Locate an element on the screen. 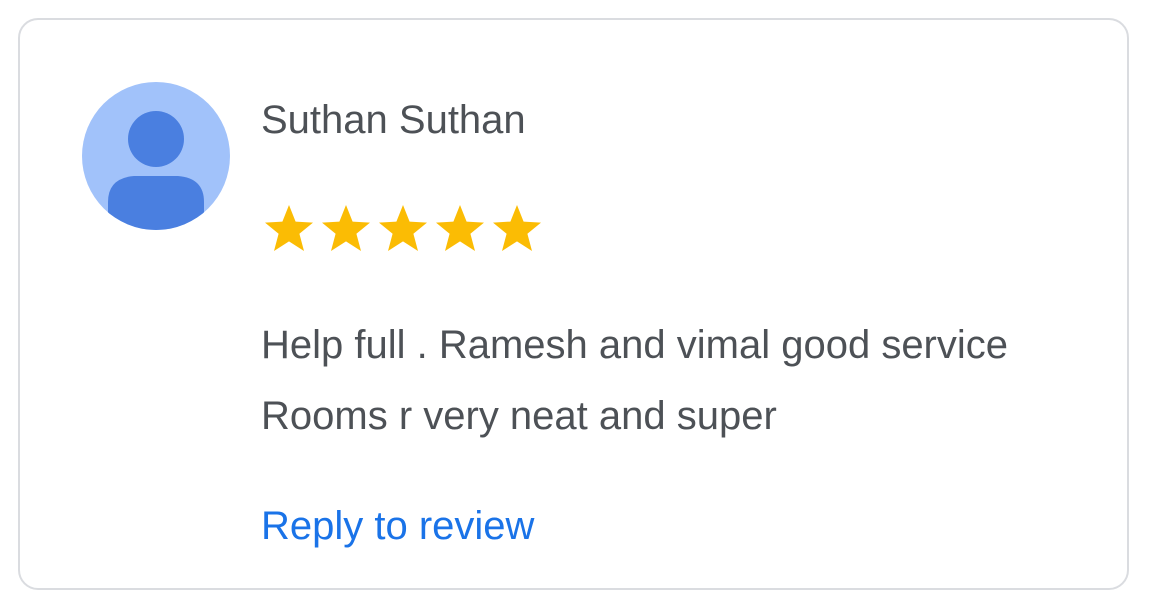 This screenshot has width=1160, height=614. star-rating is located at coordinates (403, 229).